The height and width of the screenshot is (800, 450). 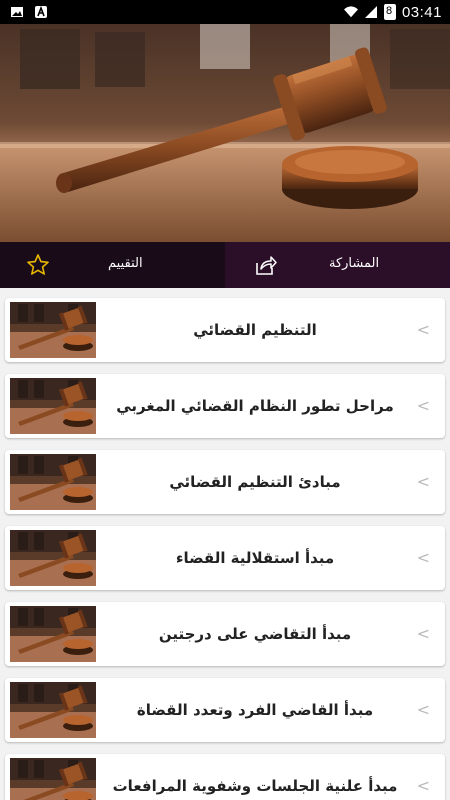 I want to click on share-button: المشاركة, so click(x=337, y=265).